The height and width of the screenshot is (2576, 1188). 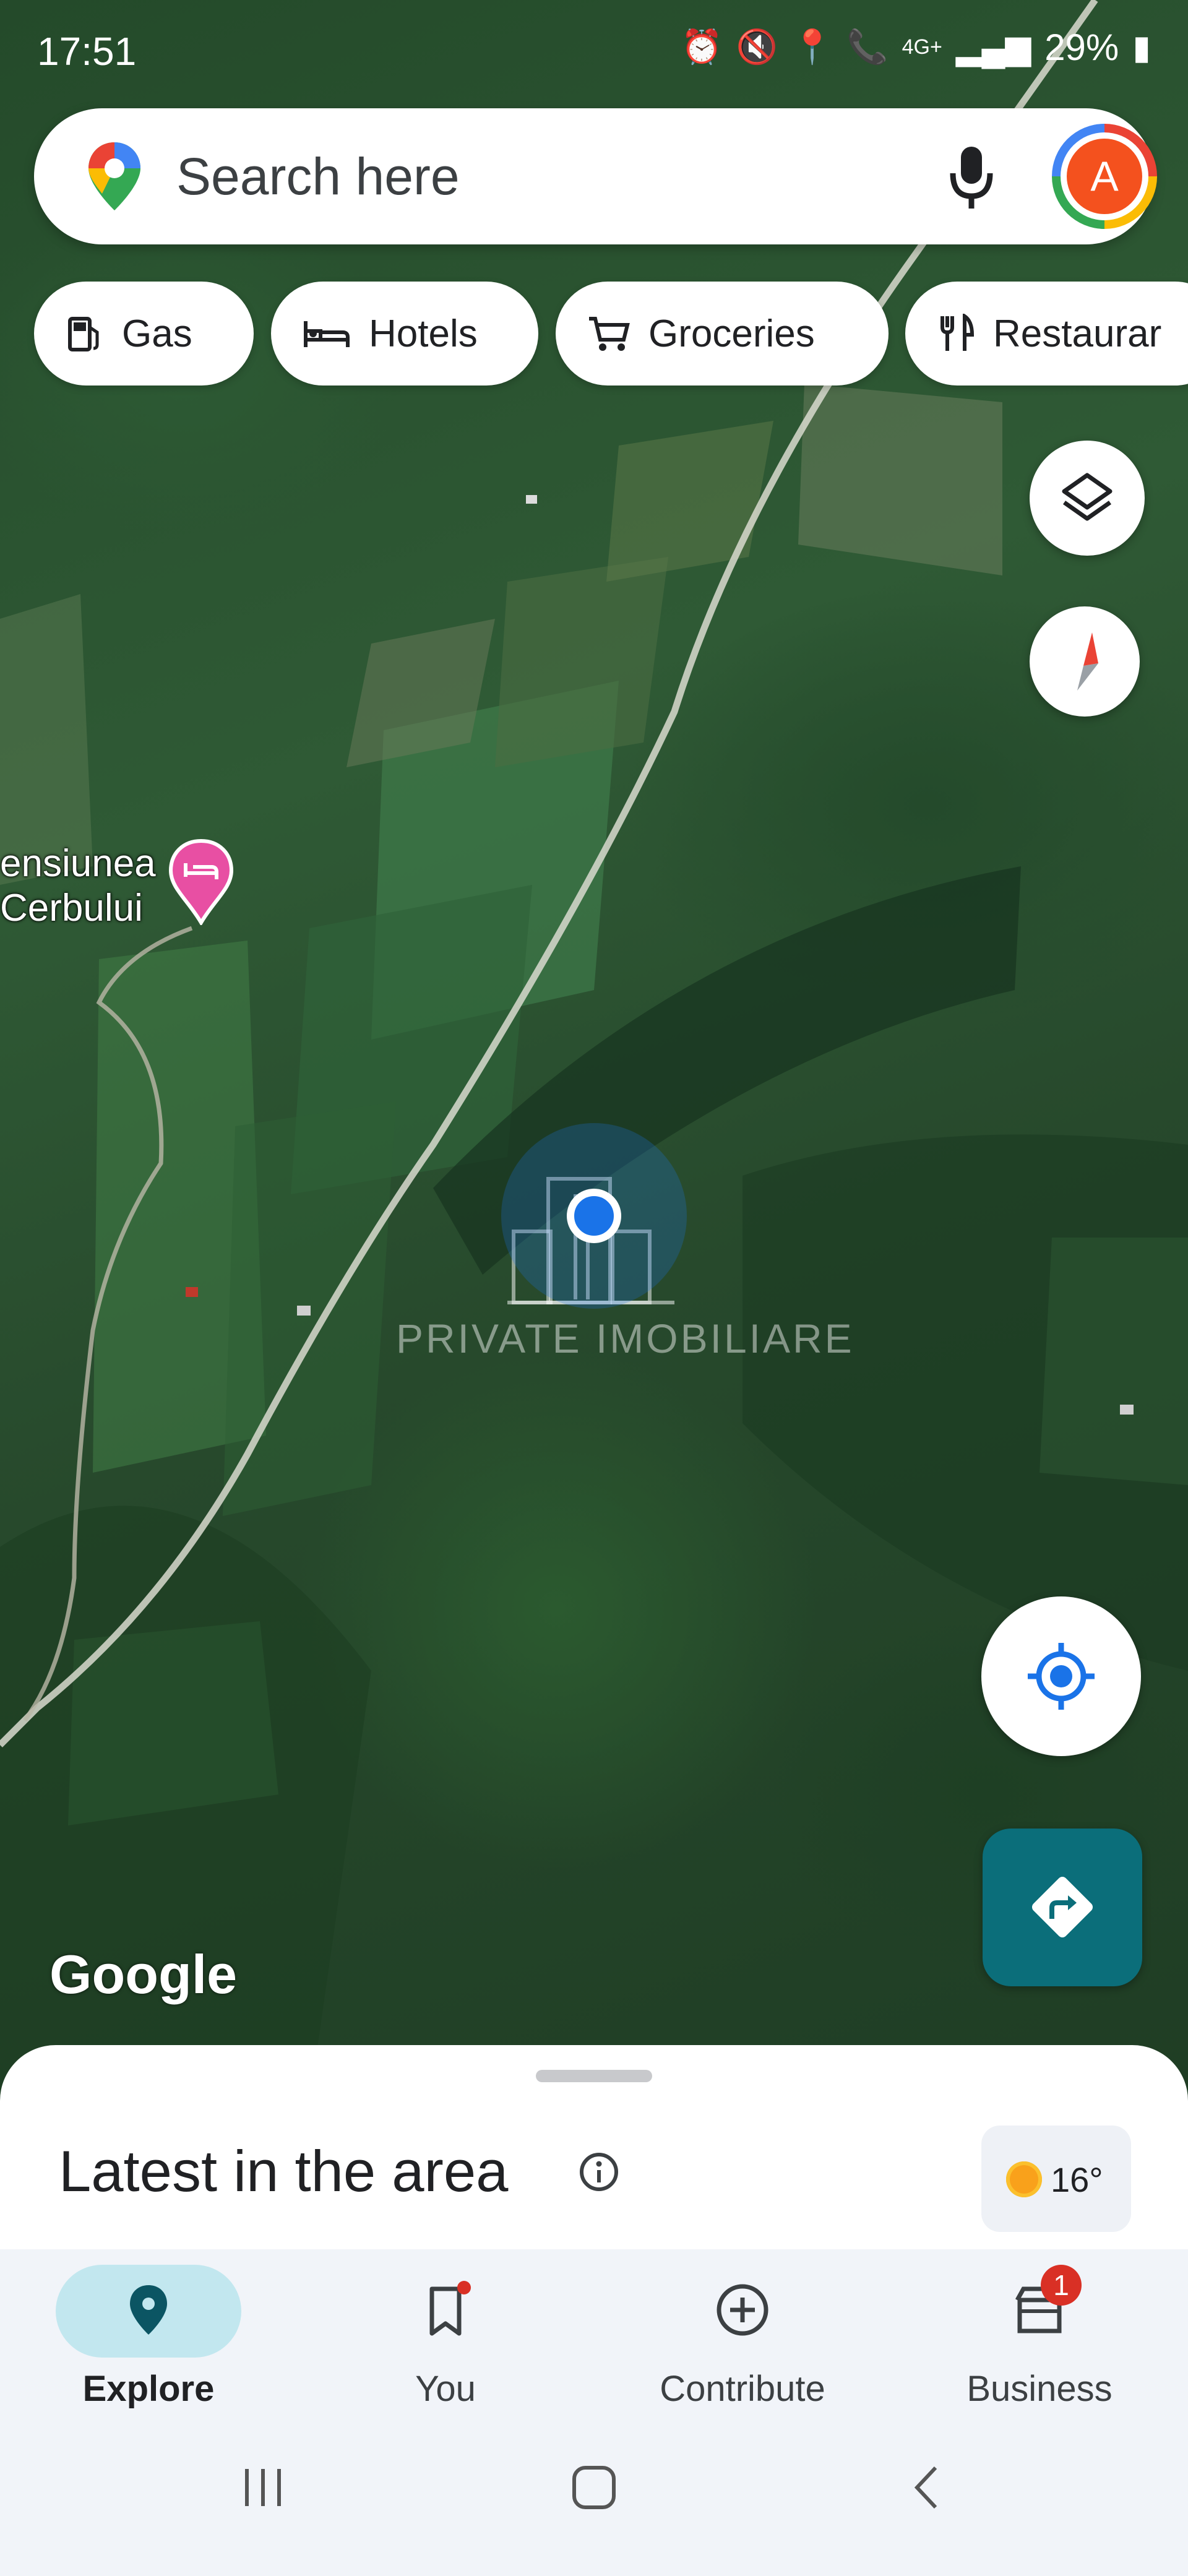 What do you see at coordinates (423, 333) in the screenshot?
I see `chip-label: Hotels` at bounding box center [423, 333].